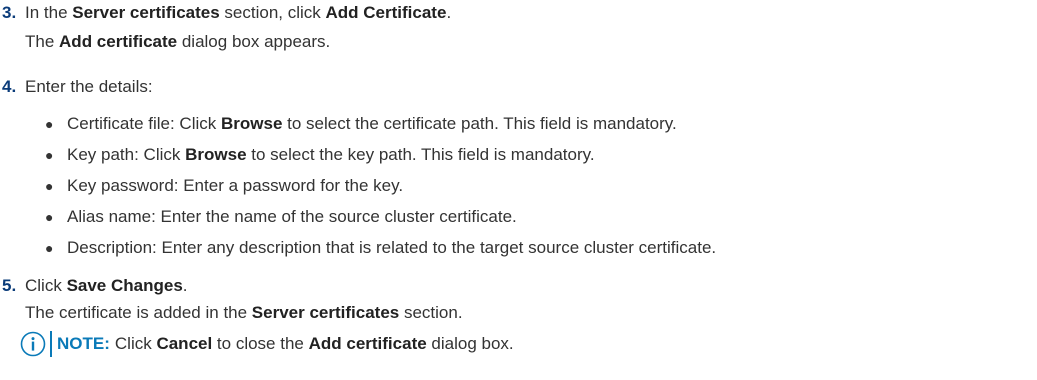 The height and width of the screenshot is (380, 1037). What do you see at coordinates (9, 86) in the screenshot?
I see `step-number: 4.` at bounding box center [9, 86].